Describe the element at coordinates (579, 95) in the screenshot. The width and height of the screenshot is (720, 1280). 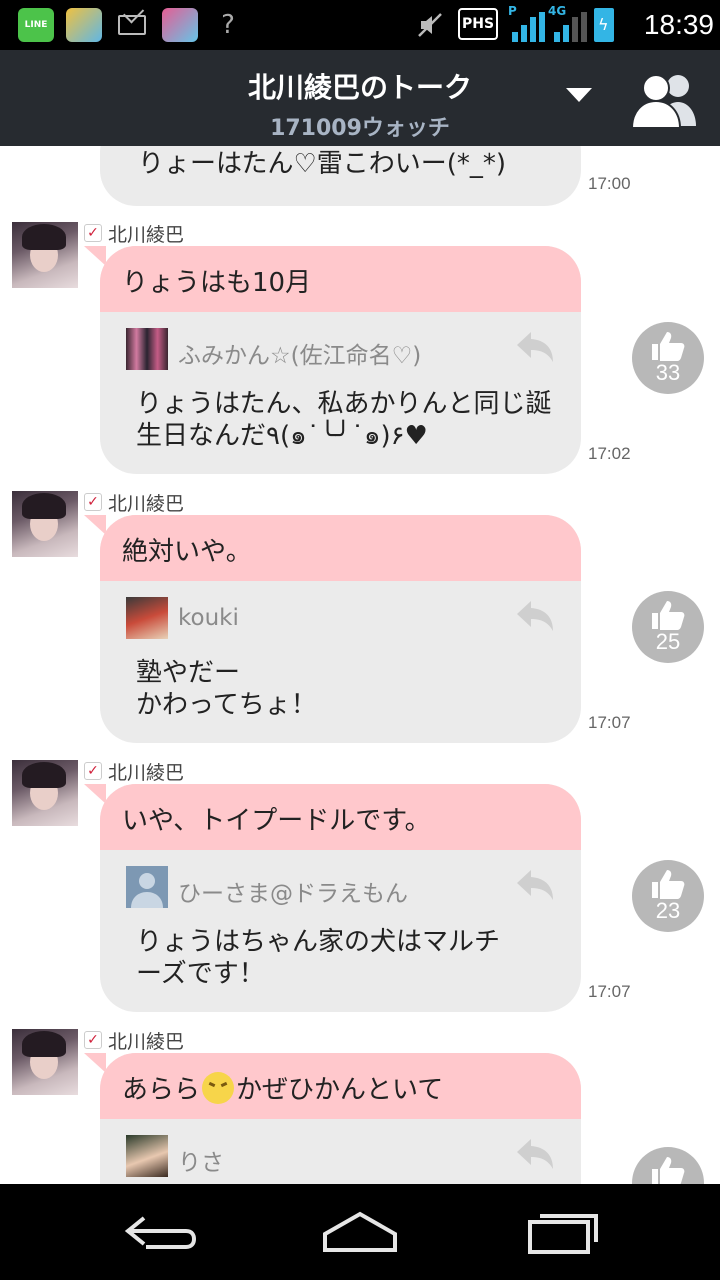
I see `dropdown-arrow-icon` at that location.